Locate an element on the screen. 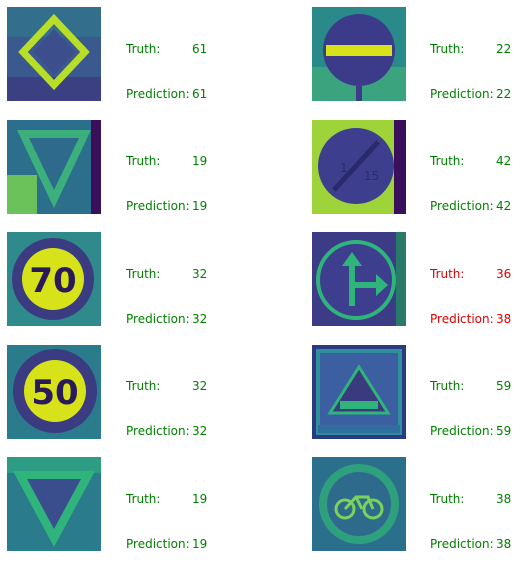  no-entry-sign-icon is located at coordinates (359, 54).